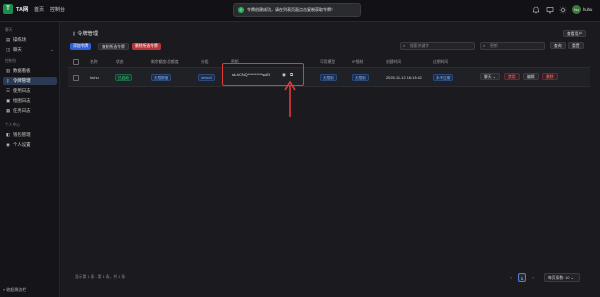 The image size is (600, 297). Describe the element at coordinates (587, 9) in the screenshot. I see `user-name: huhu` at that location.